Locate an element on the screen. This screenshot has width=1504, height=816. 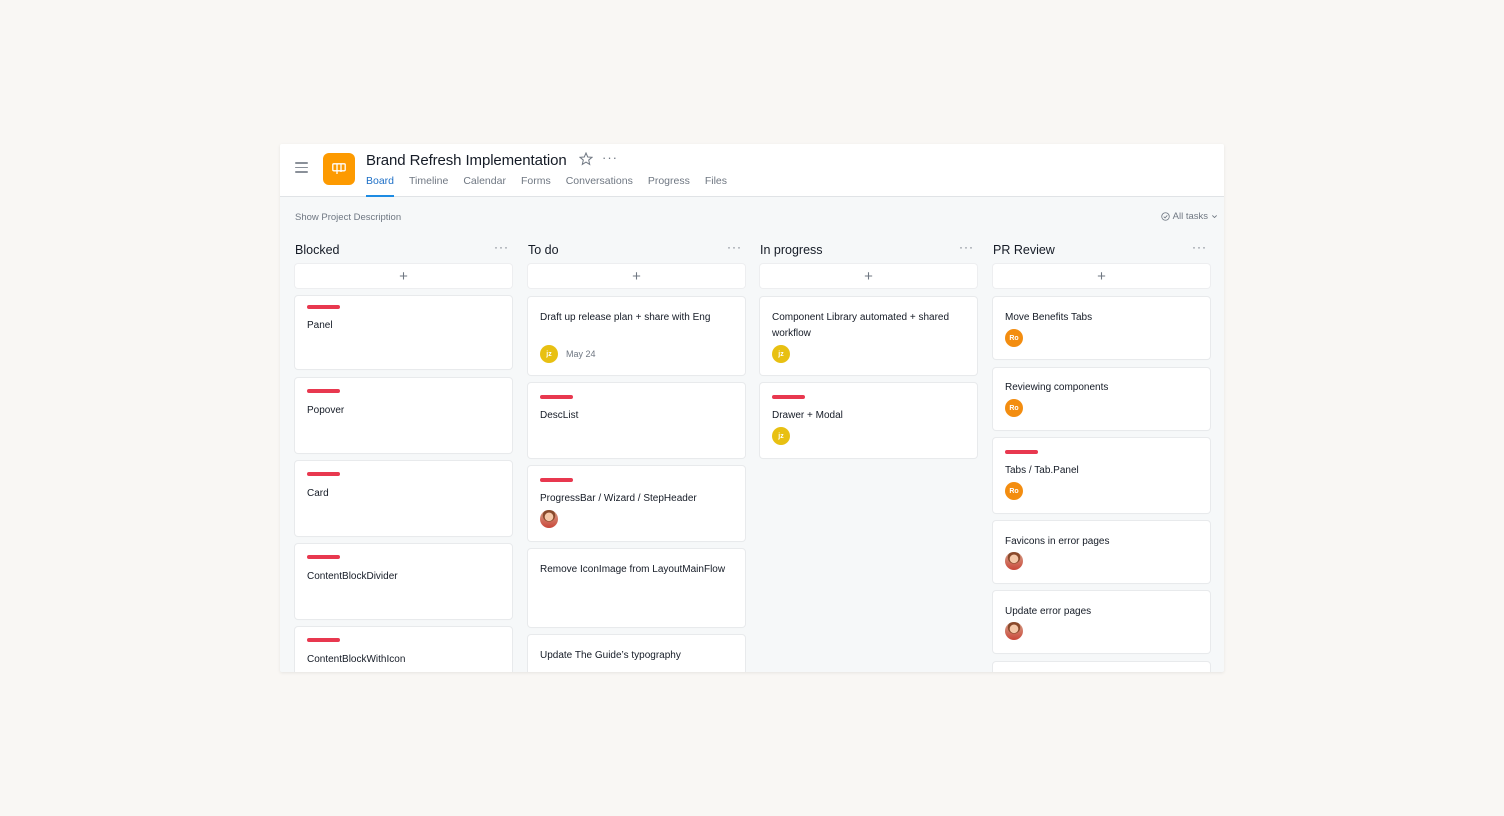
task-card: Update error pages is located at coordinates (1101, 622).